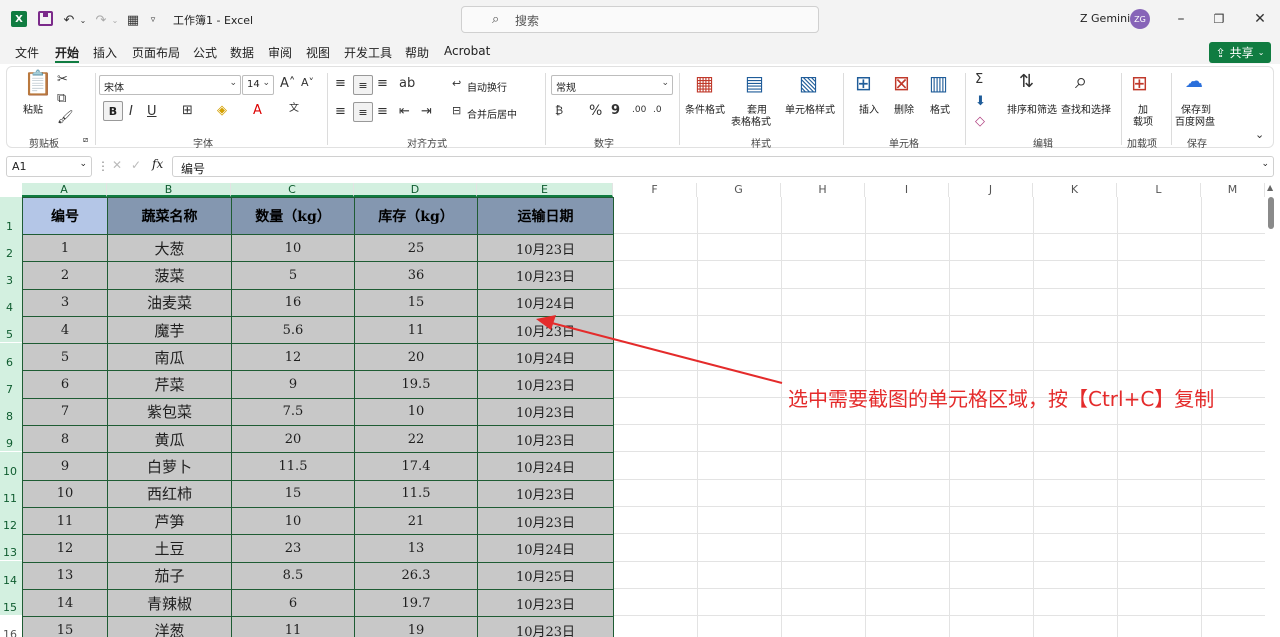 This screenshot has width=1280, height=637. What do you see at coordinates (417, 52) in the screenshot?
I see `tab-help: 帮助` at bounding box center [417, 52].